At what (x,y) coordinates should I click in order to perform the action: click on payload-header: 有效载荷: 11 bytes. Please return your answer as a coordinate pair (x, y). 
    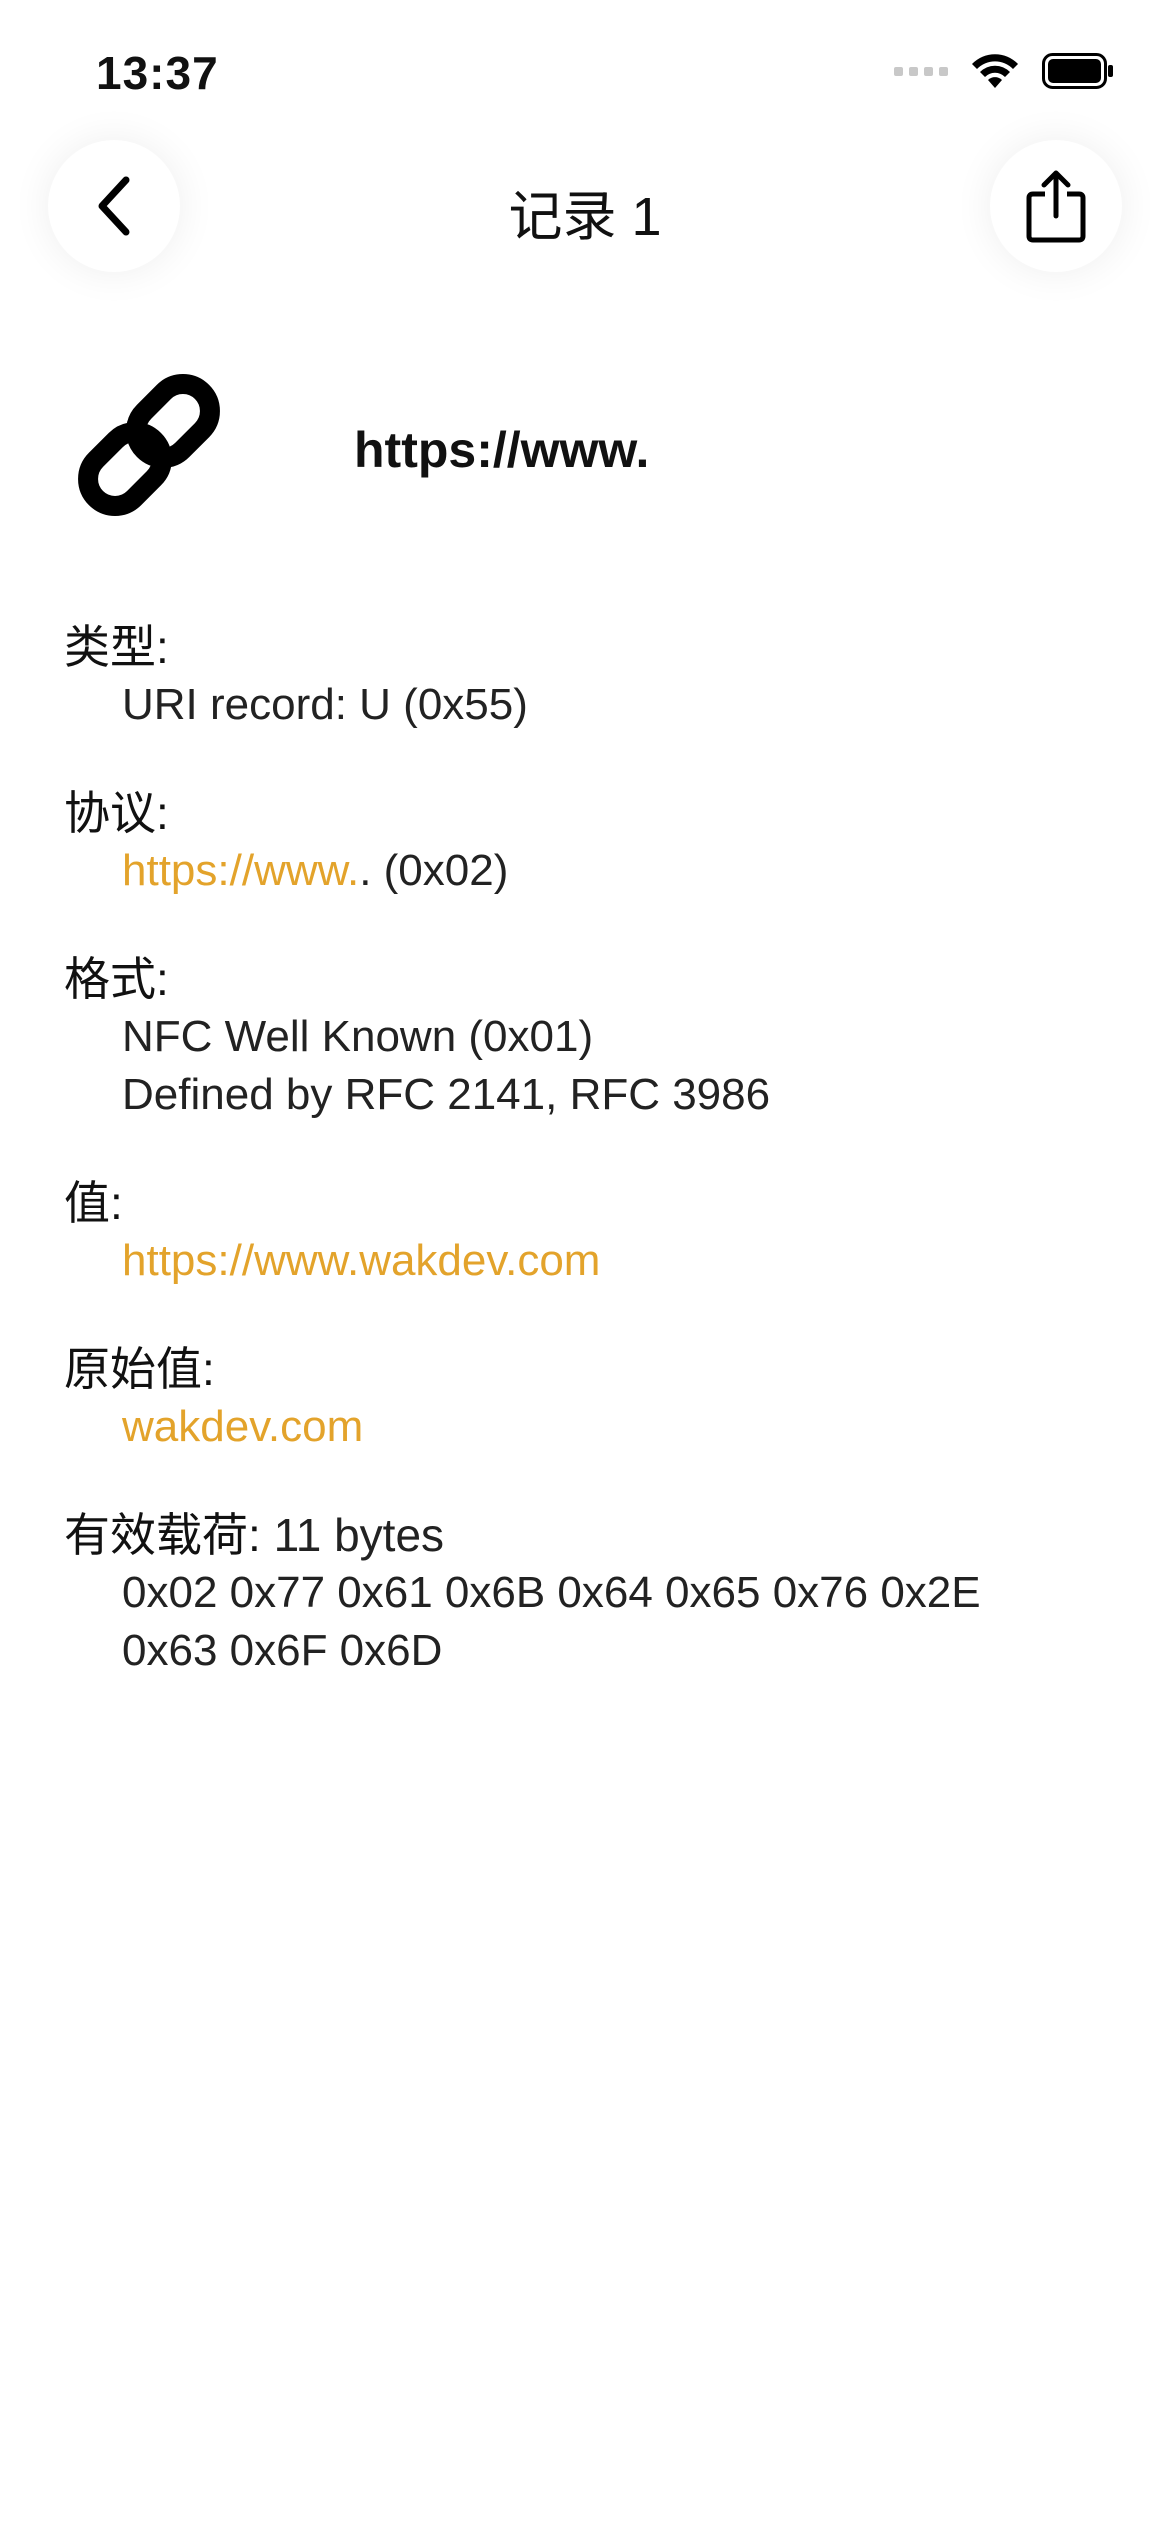
    Looking at the image, I should click on (594, 1535).